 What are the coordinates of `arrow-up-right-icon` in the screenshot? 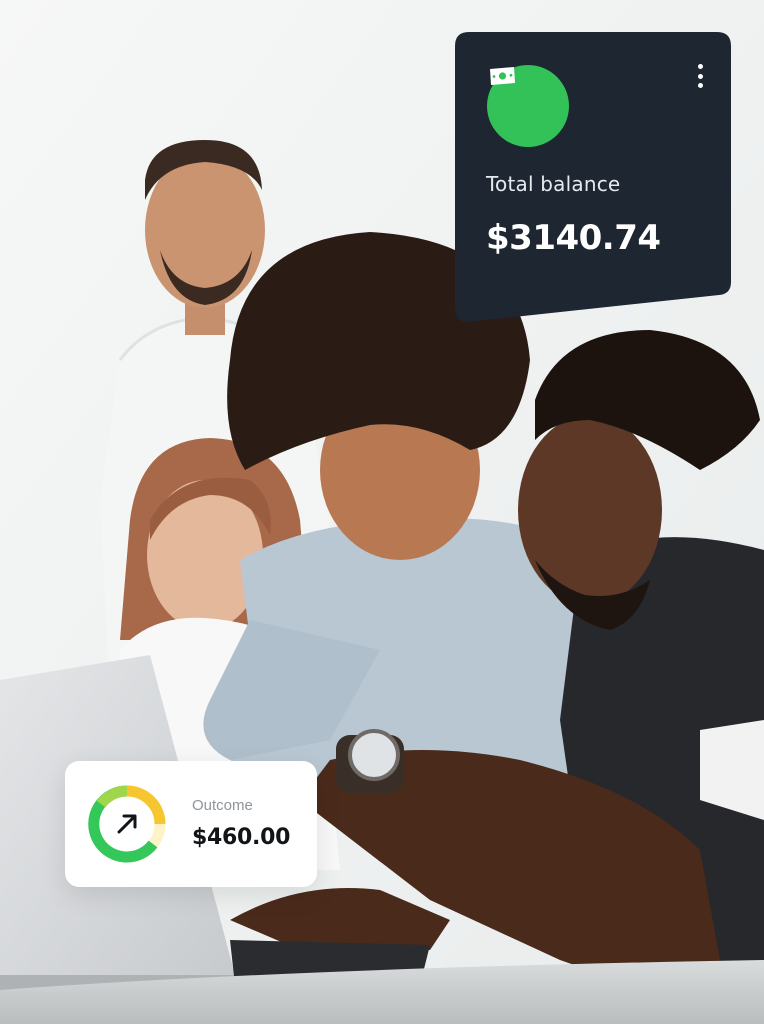 It's located at (127, 824).